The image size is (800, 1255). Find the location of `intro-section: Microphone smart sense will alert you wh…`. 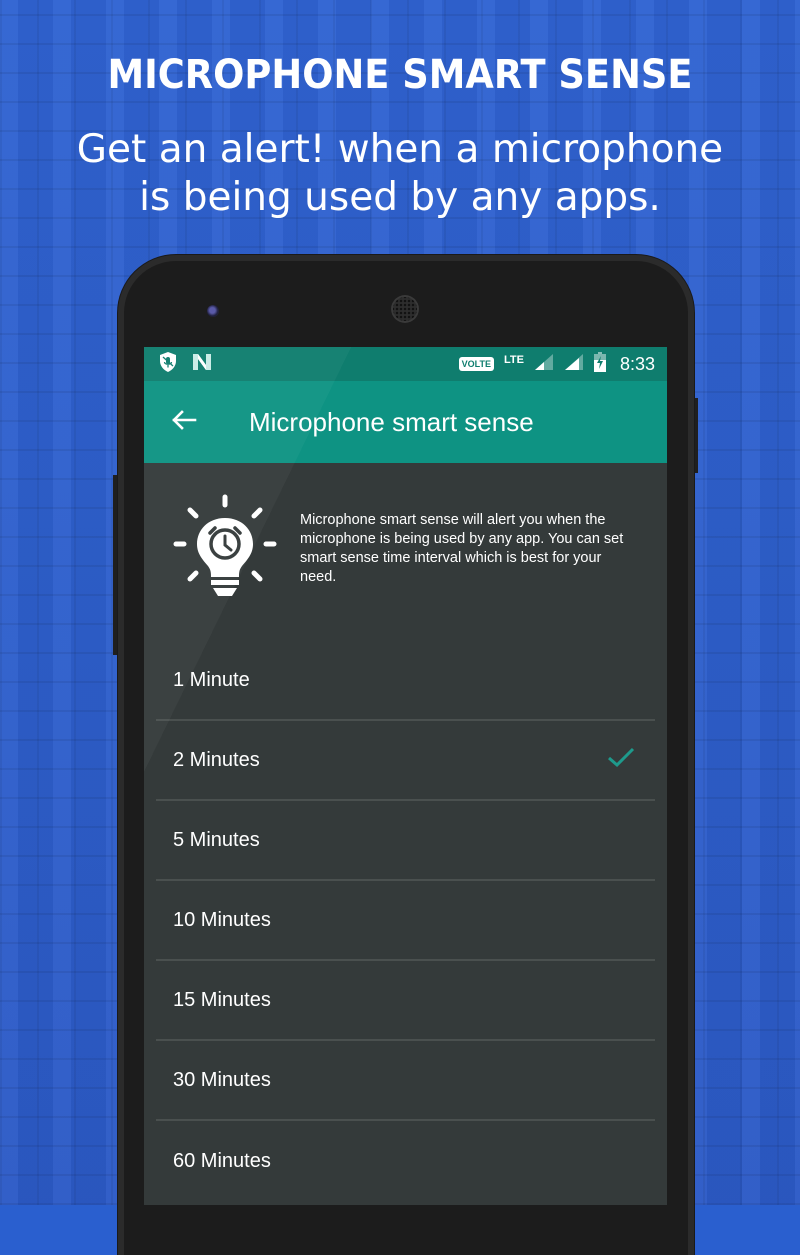

intro-section: Microphone smart sense will alert you wh… is located at coordinates (405, 552).